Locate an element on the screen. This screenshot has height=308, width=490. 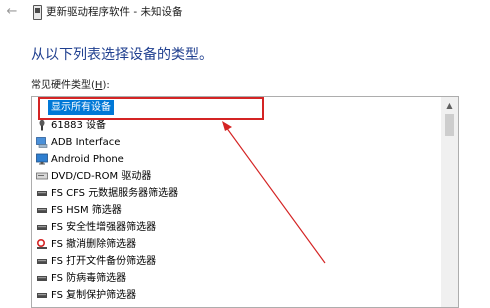
list-item: FS 打开文件备份筛选器 is located at coordinates (234, 261).